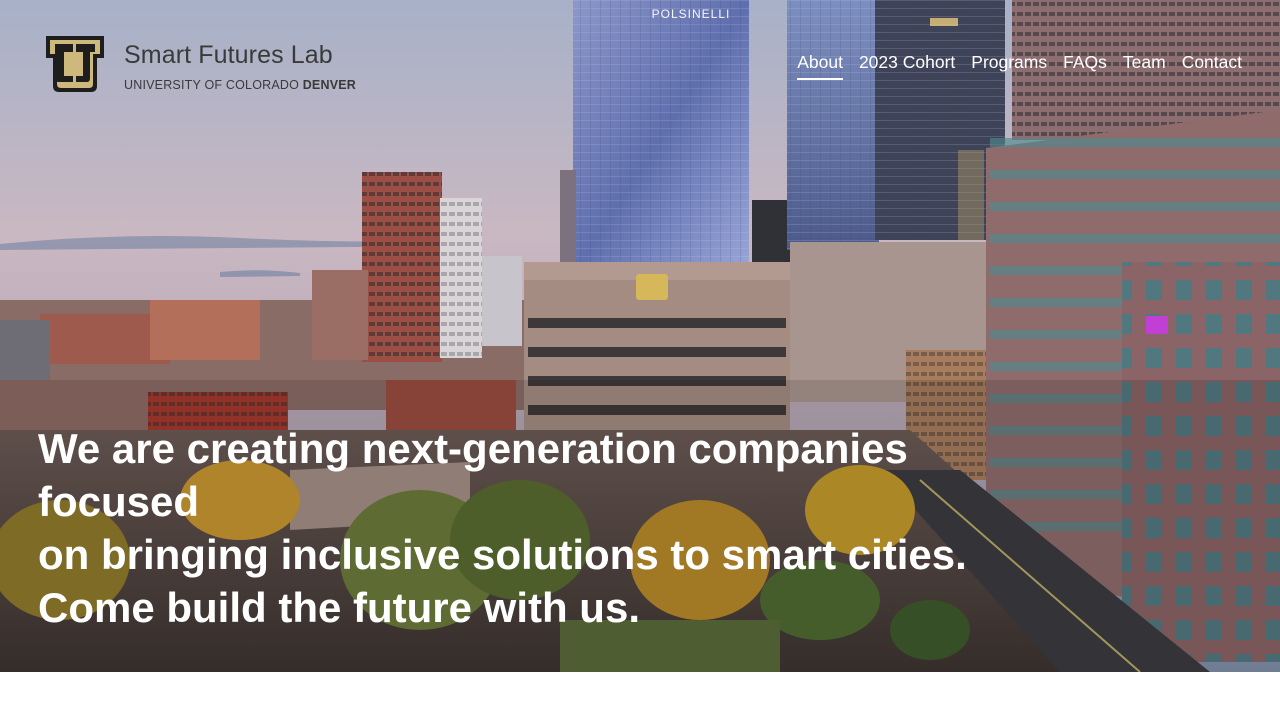 This screenshot has height=720, width=1280. Describe the element at coordinates (1212, 65) in the screenshot. I see `nav-item-contact: Contact` at that location.